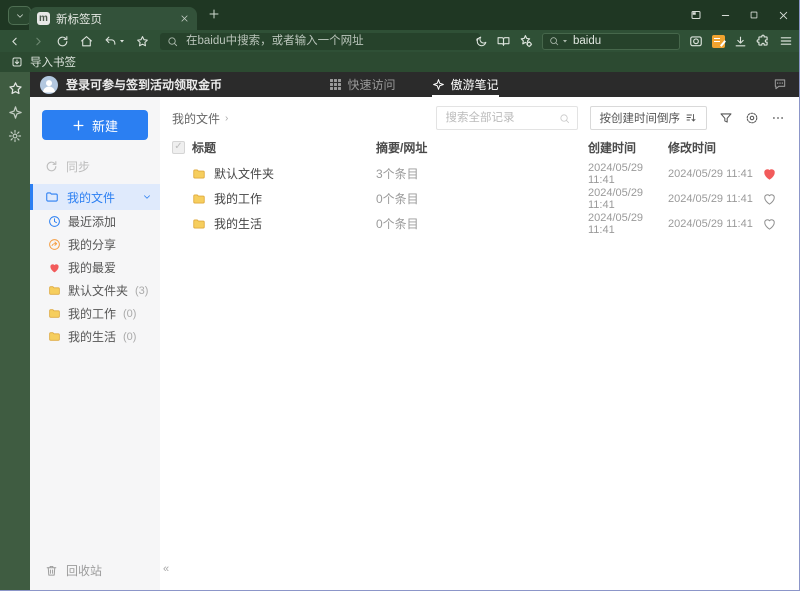  What do you see at coordinates (754, 15) in the screenshot?
I see `maximize-button` at bounding box center [754, 15].